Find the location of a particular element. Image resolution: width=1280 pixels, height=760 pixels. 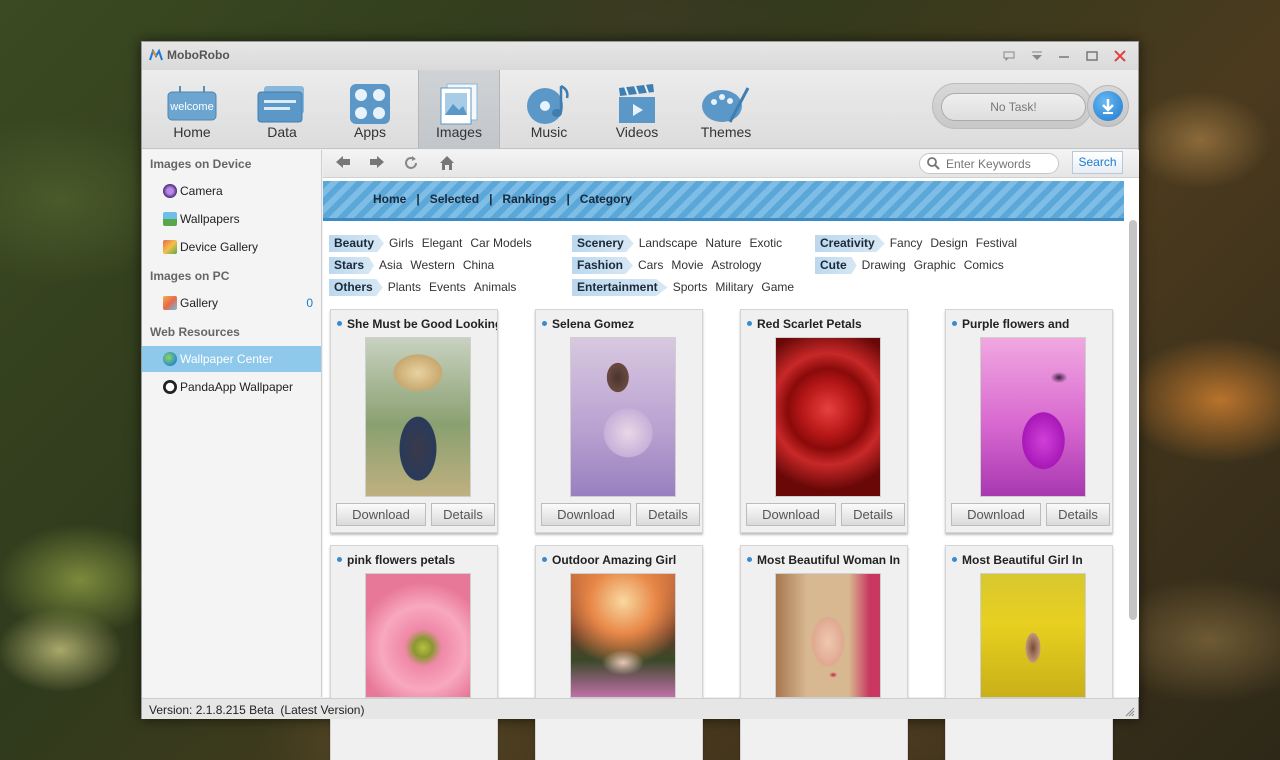

feedback-icon is located at coordinates (1009, 56).